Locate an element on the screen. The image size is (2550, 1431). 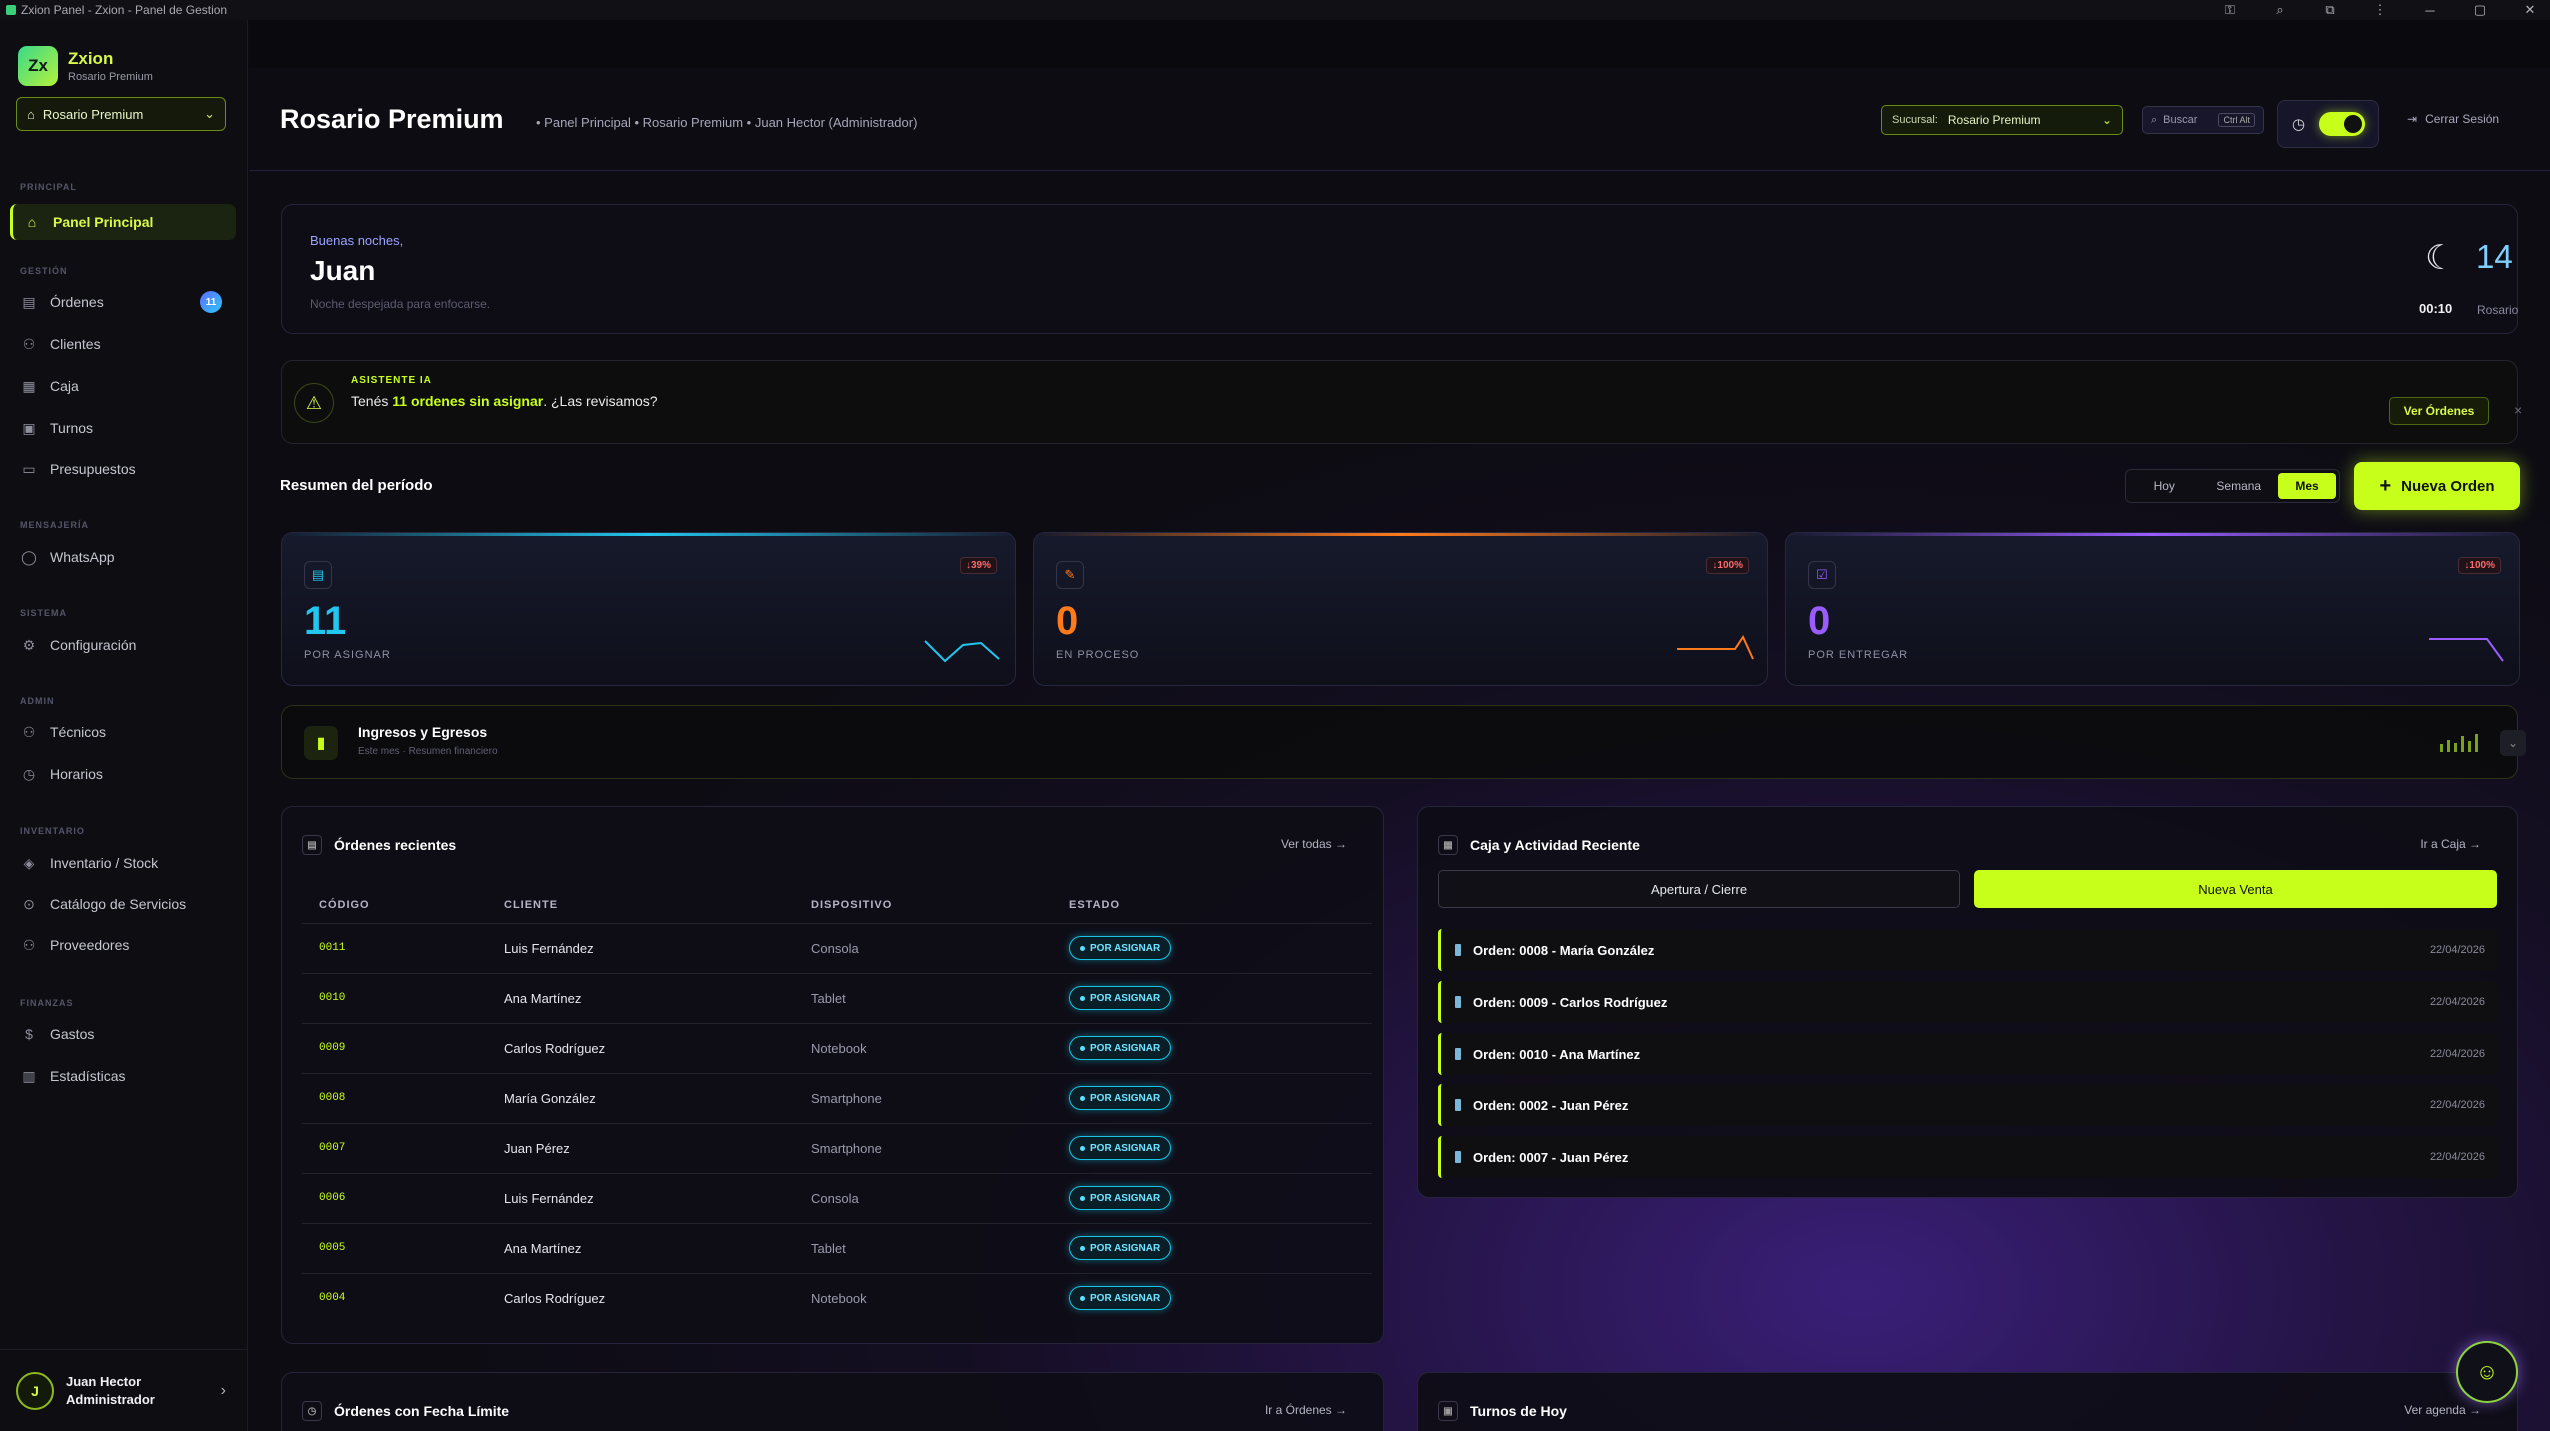
view-orders-button: Ver Órdenes is located at coordinates (2439, 411).